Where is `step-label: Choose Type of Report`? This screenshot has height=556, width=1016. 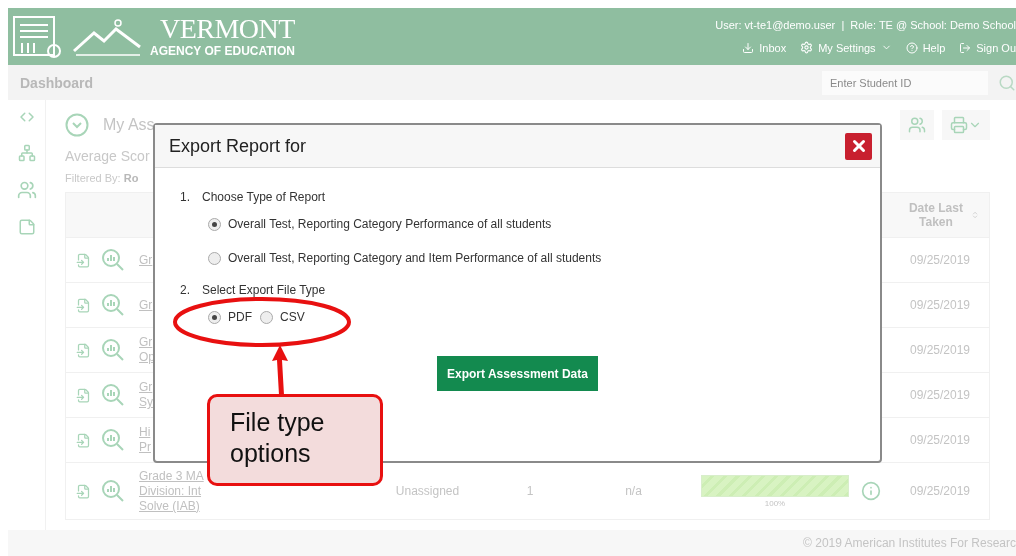
step-label: Choose Type of Report is located at coordinates (264, 197).